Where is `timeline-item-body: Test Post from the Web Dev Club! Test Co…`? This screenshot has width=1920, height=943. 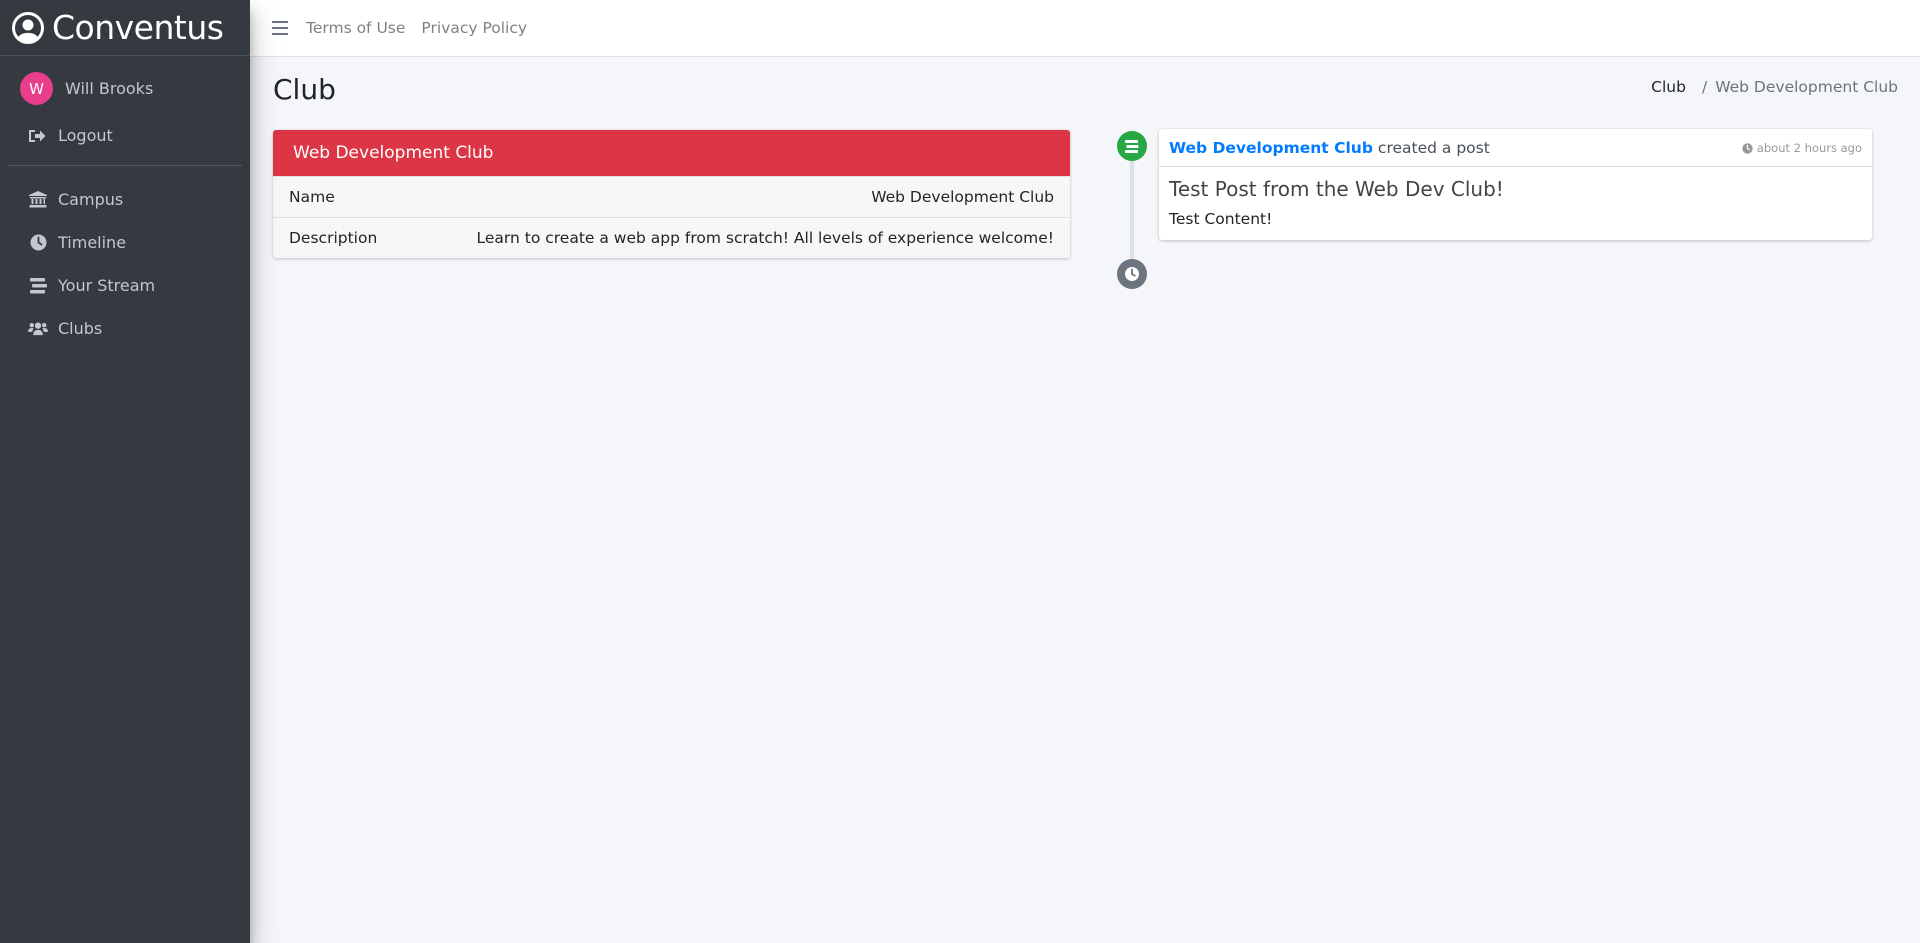 timeline-item-body: Test Post from the Web Dev Club! Test Co… is located at coordinates (1515, 203).